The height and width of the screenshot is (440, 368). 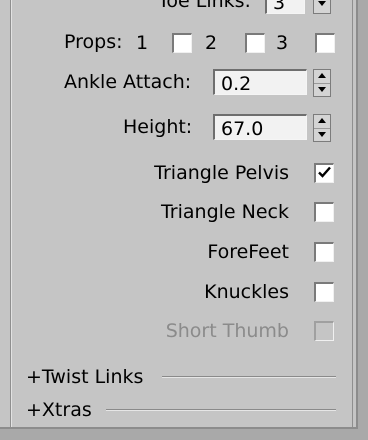 What do you see at coordinates (260, 82) in the screenshot?
I see `ankle-attach-input: 0.2` at bounding box center [260, 82].